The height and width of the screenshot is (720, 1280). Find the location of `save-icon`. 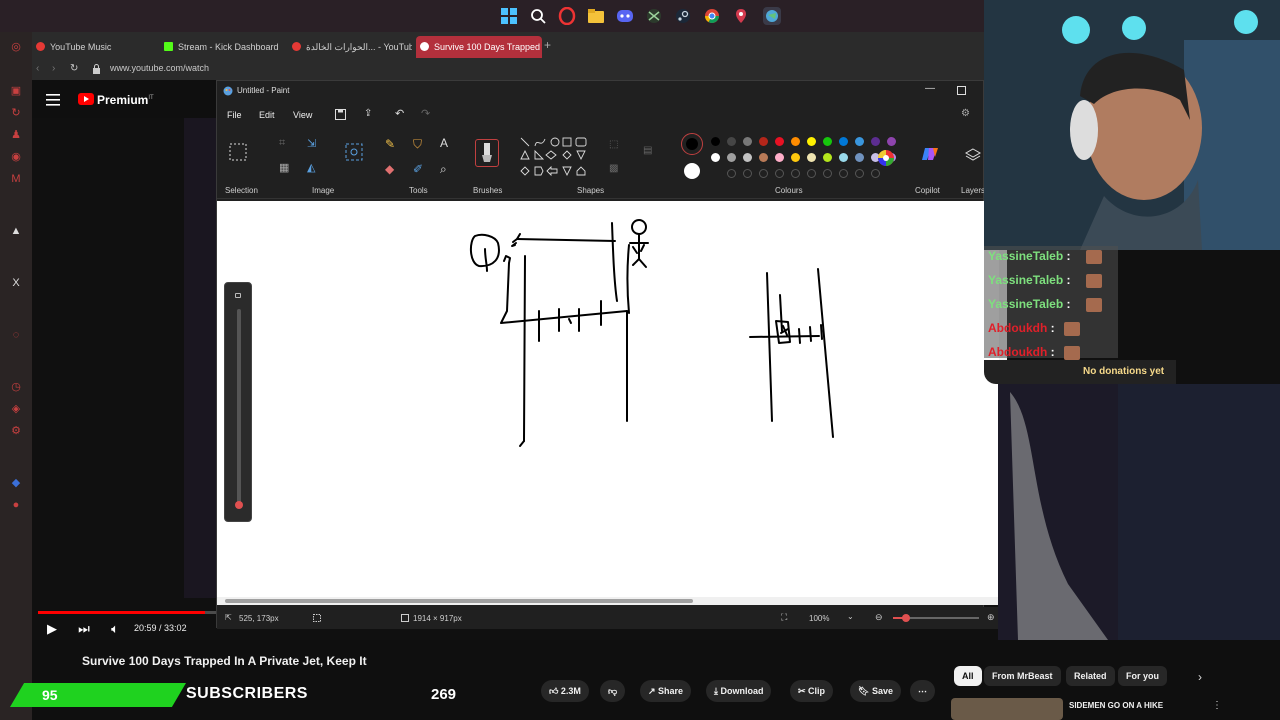

save-icon is located at coordinates (340, 114).